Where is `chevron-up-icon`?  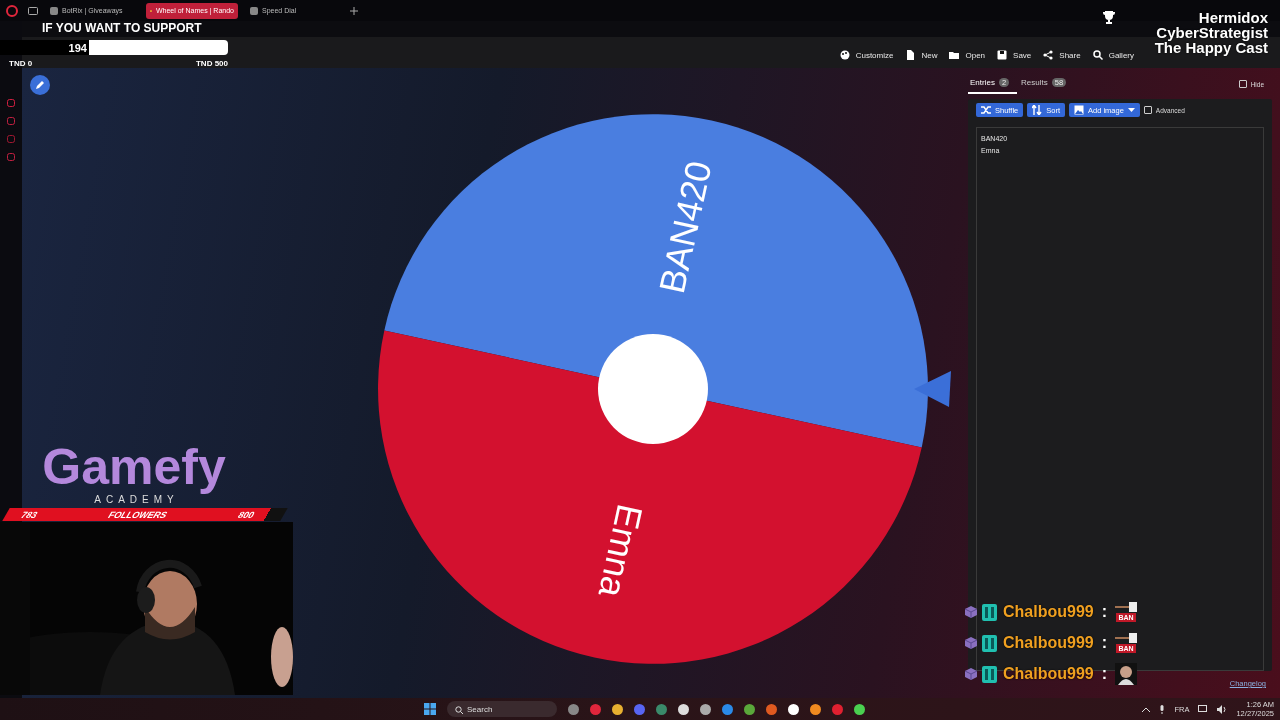 chevron-up-icon is located at coordinates (1146, 709).